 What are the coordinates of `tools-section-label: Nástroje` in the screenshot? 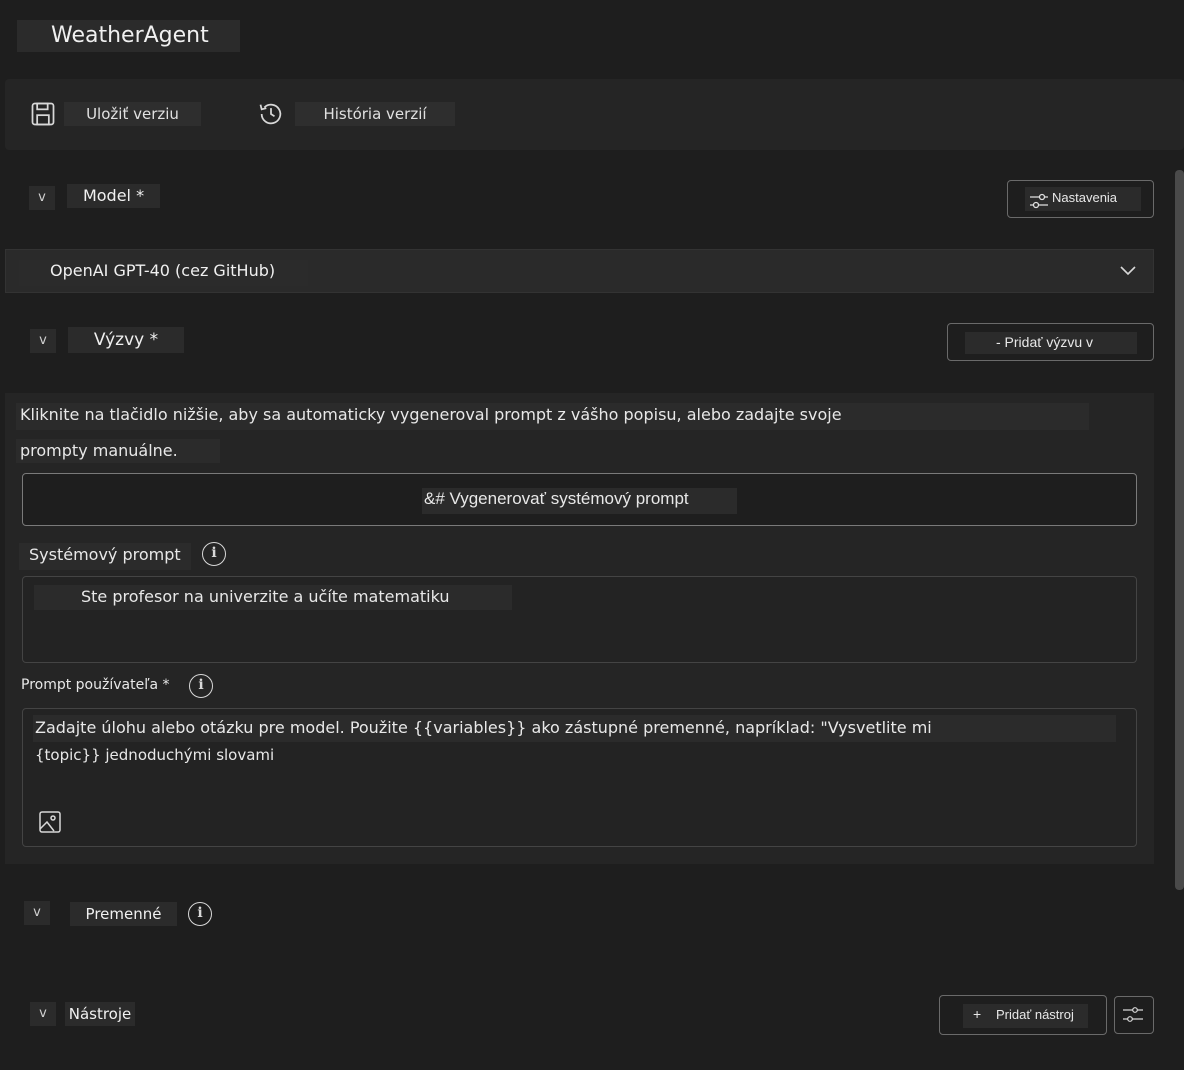 It's located at (100, 1014).